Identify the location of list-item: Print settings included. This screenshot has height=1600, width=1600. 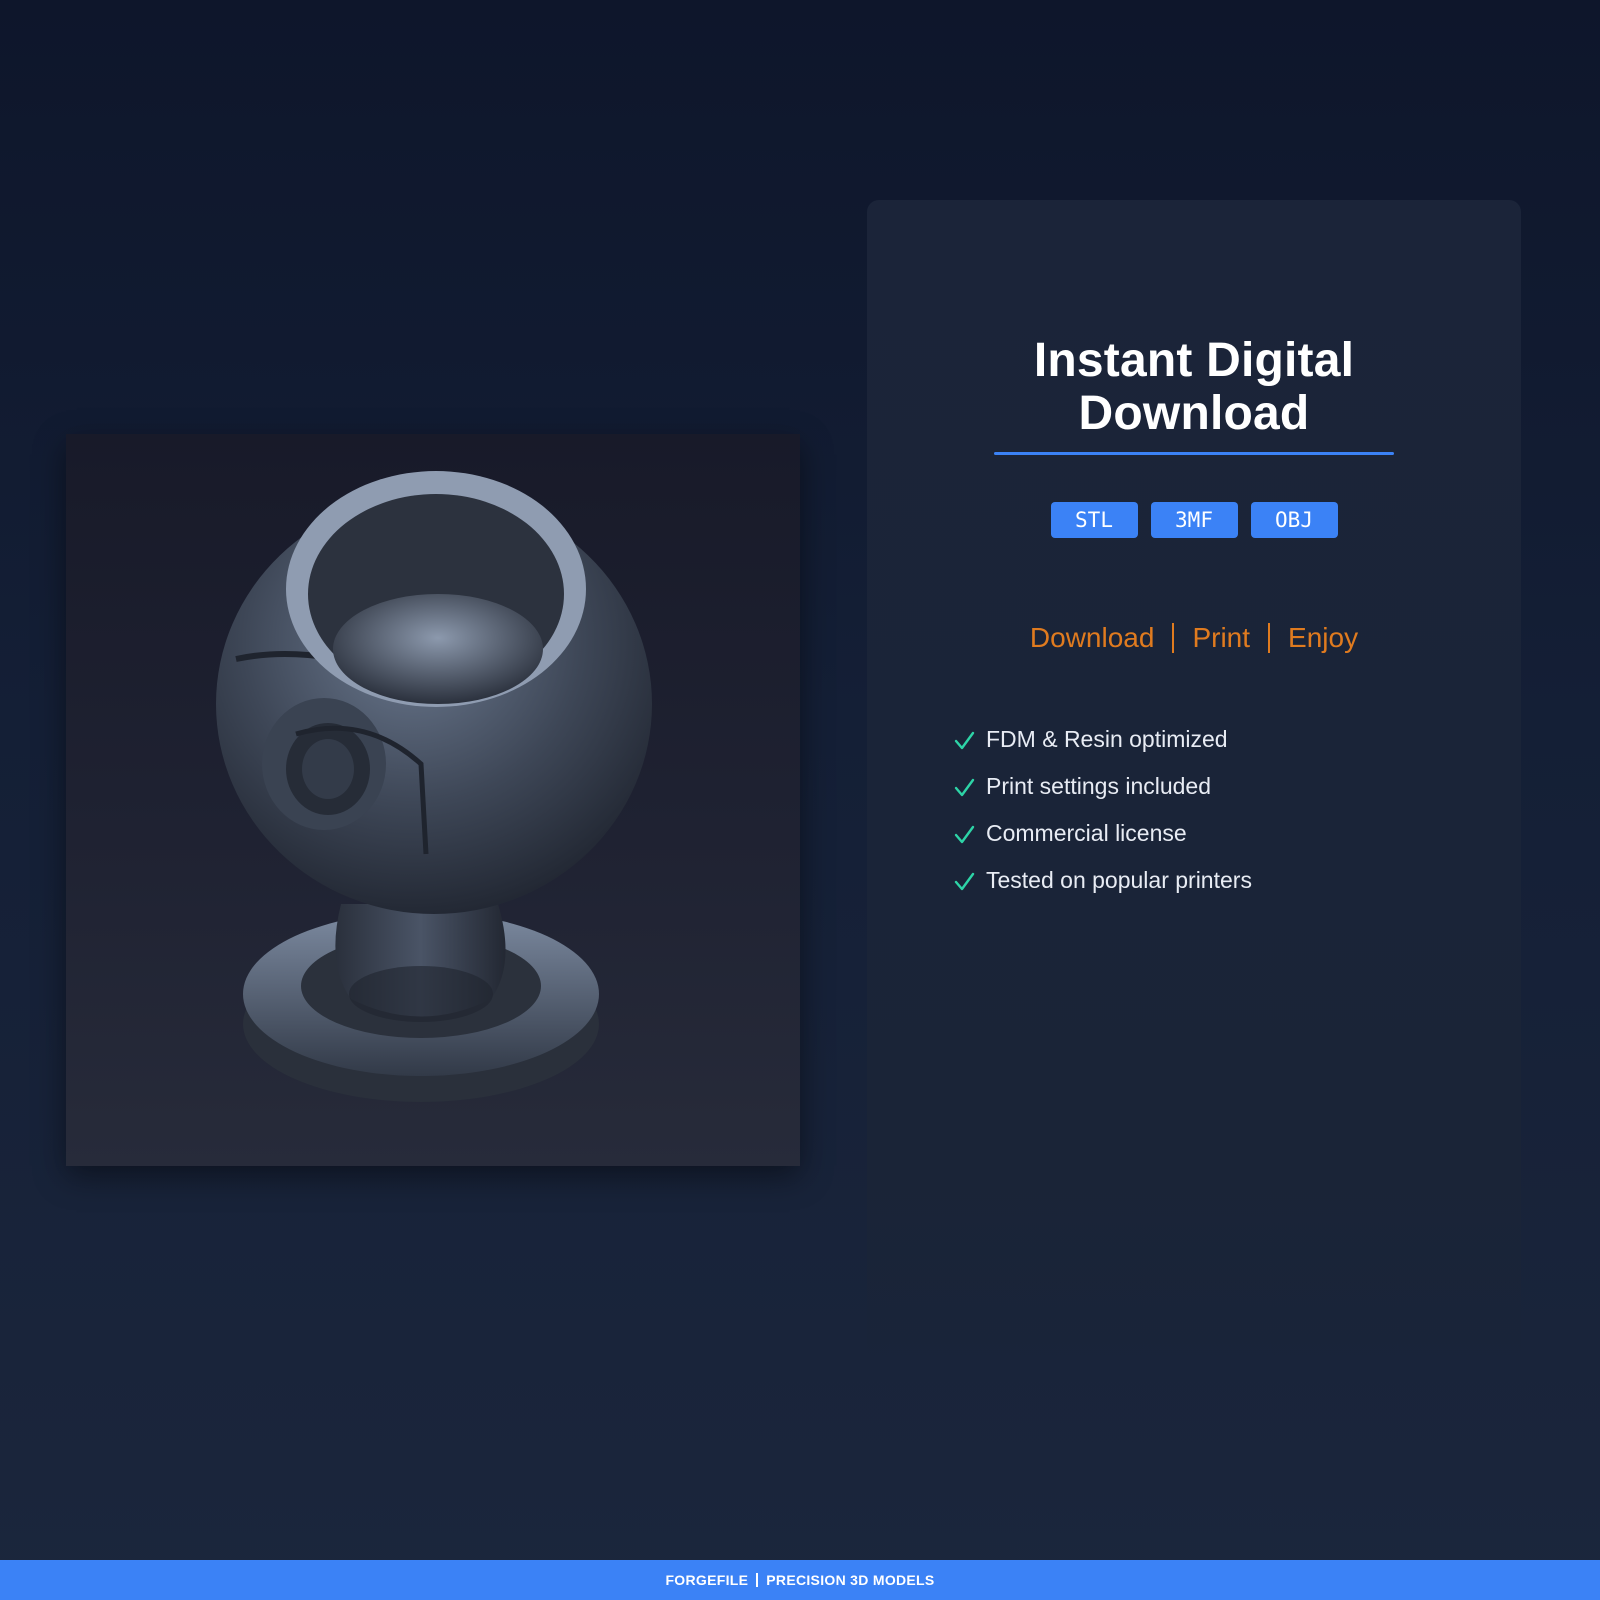
(1102, 786).